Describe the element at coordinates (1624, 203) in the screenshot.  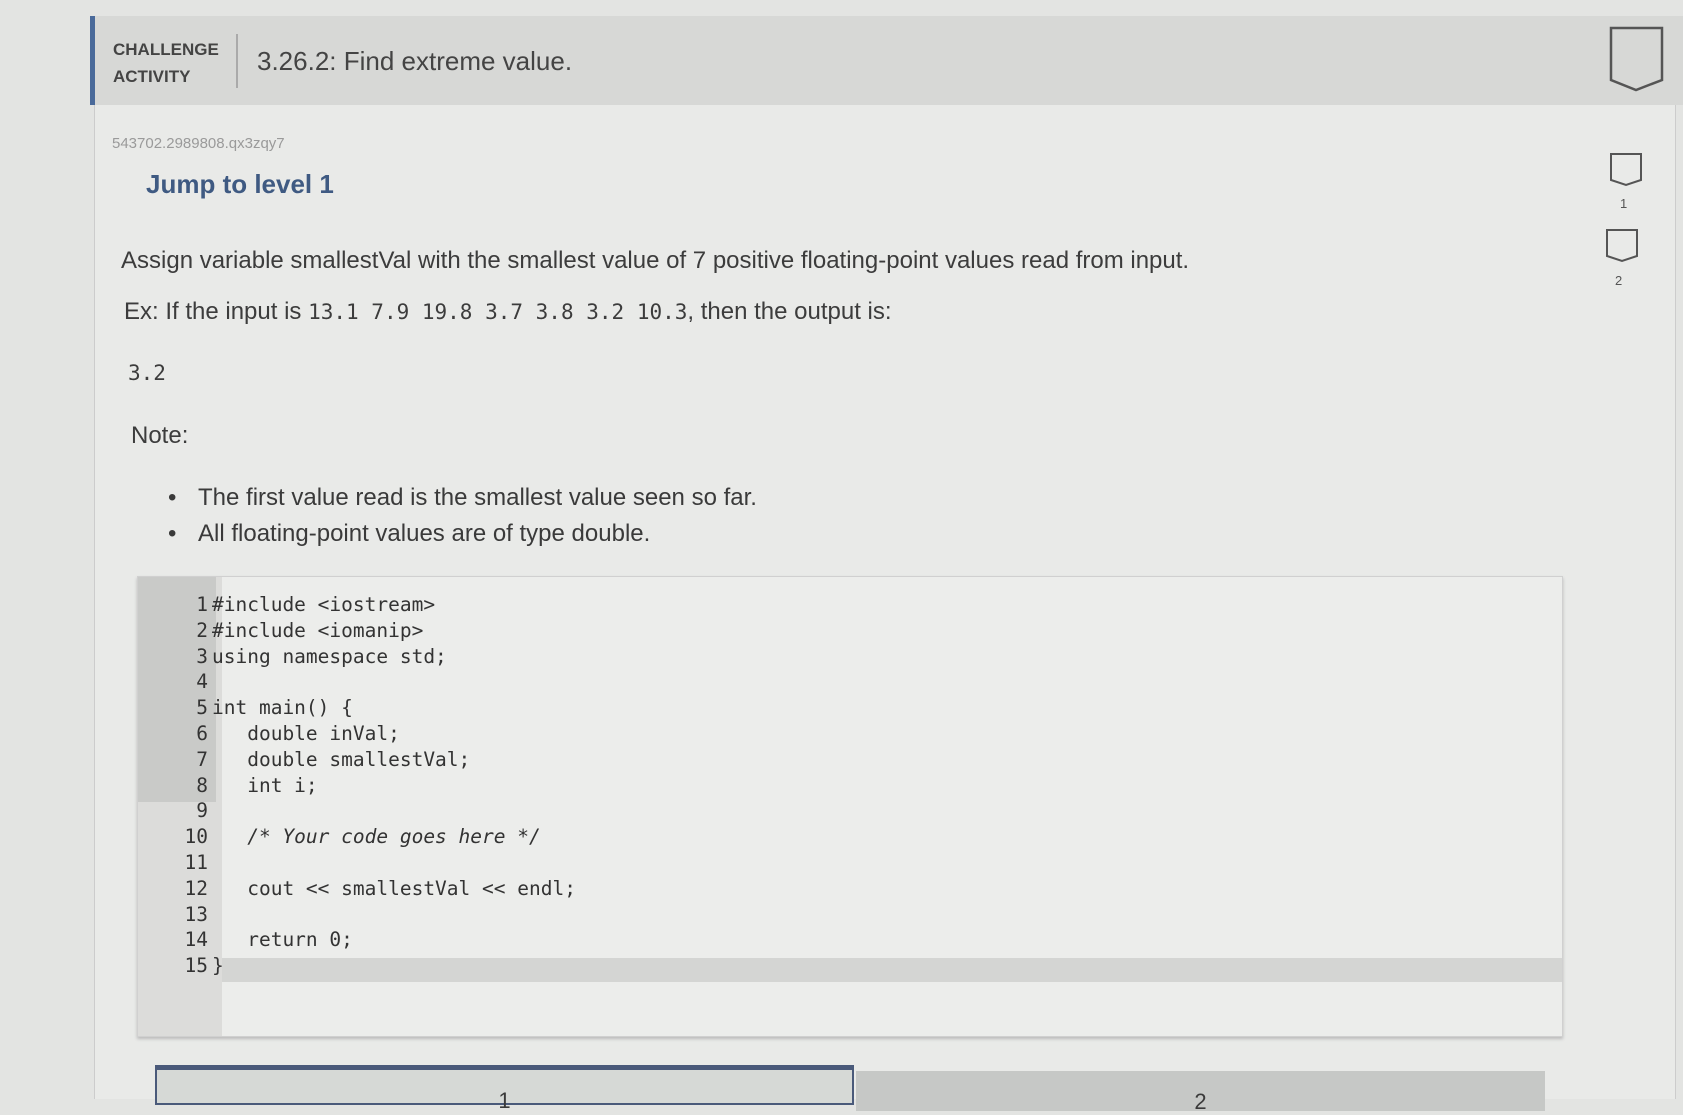
I see `level-1-badge-label: 1` at that location.